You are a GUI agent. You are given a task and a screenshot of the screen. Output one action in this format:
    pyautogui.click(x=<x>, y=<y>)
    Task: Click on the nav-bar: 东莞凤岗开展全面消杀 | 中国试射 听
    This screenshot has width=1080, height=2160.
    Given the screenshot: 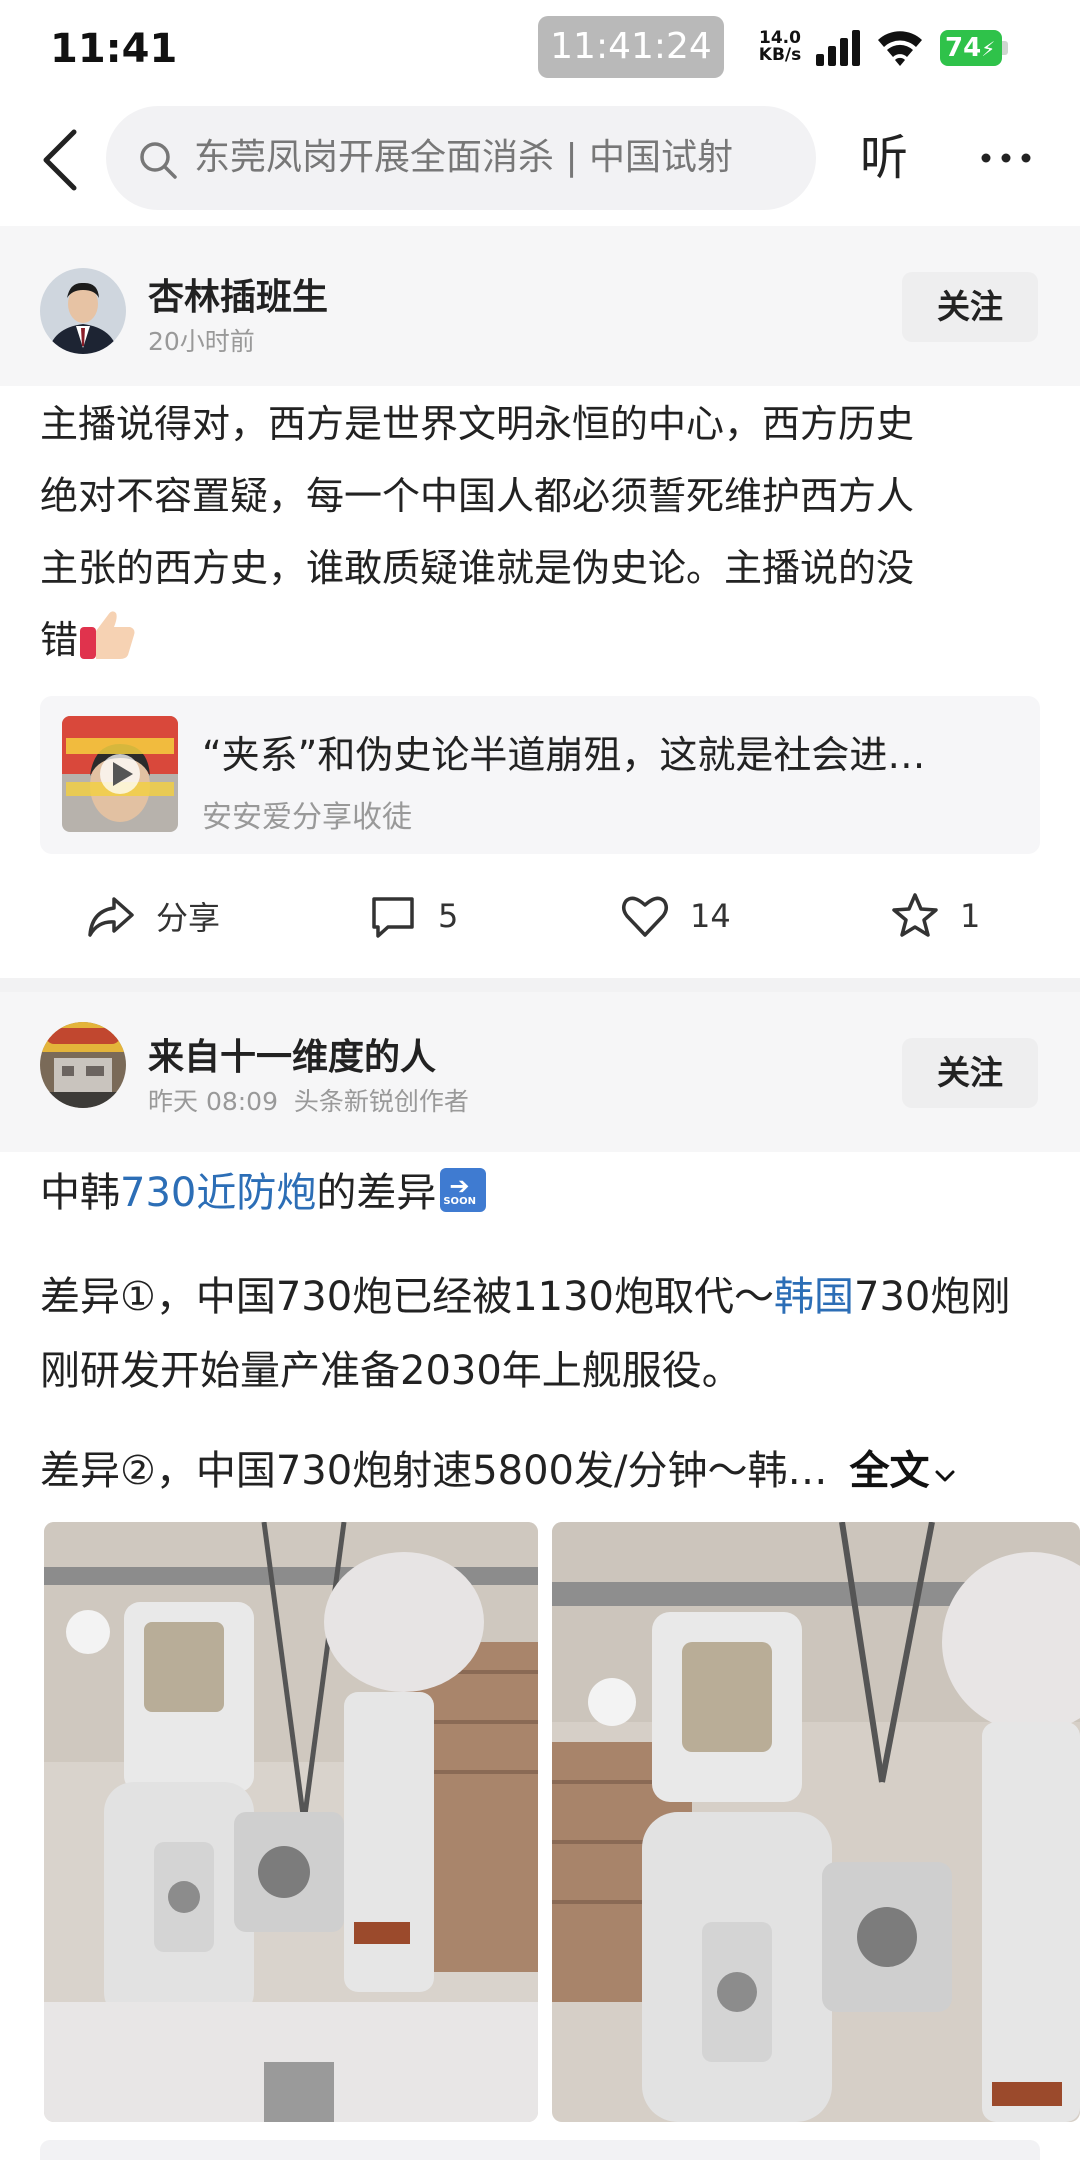 What is the action you would take?
    pyautogui.click(x=540, y=160)
    